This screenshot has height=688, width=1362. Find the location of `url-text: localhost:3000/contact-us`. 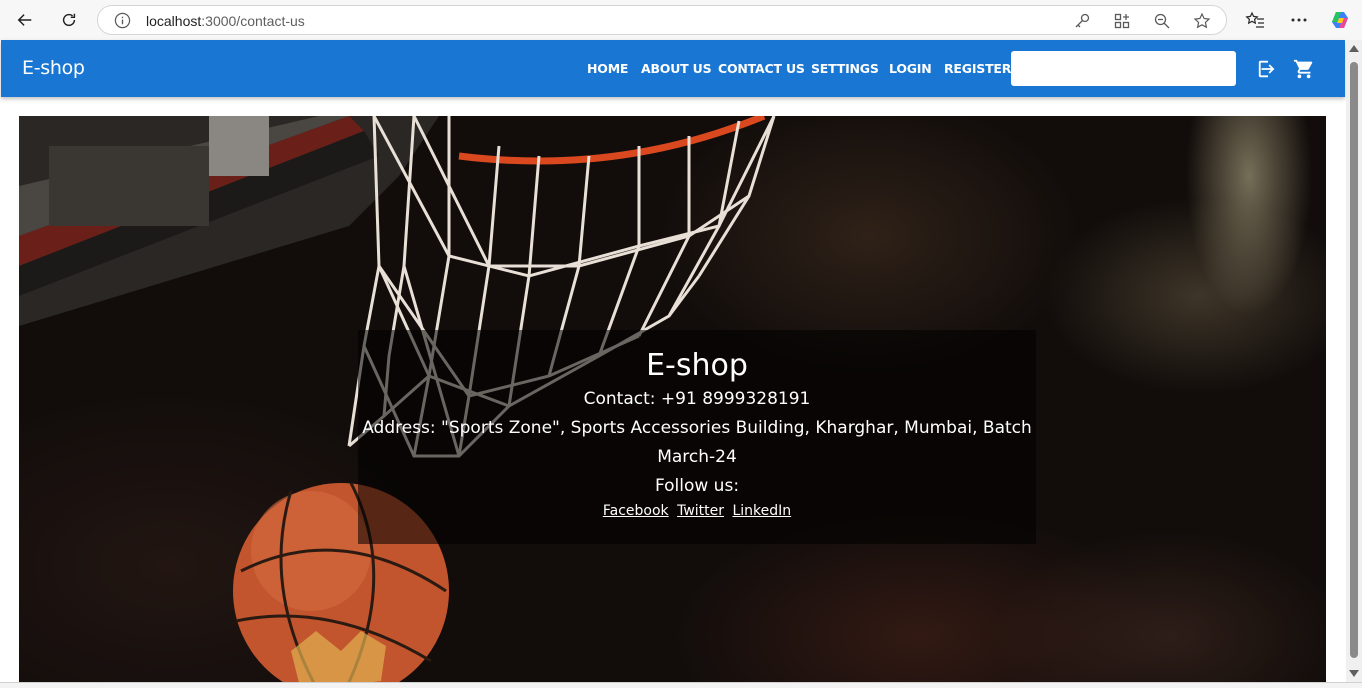

url-text: localhost:3000/contact-us is located at coordinates (225, 21).